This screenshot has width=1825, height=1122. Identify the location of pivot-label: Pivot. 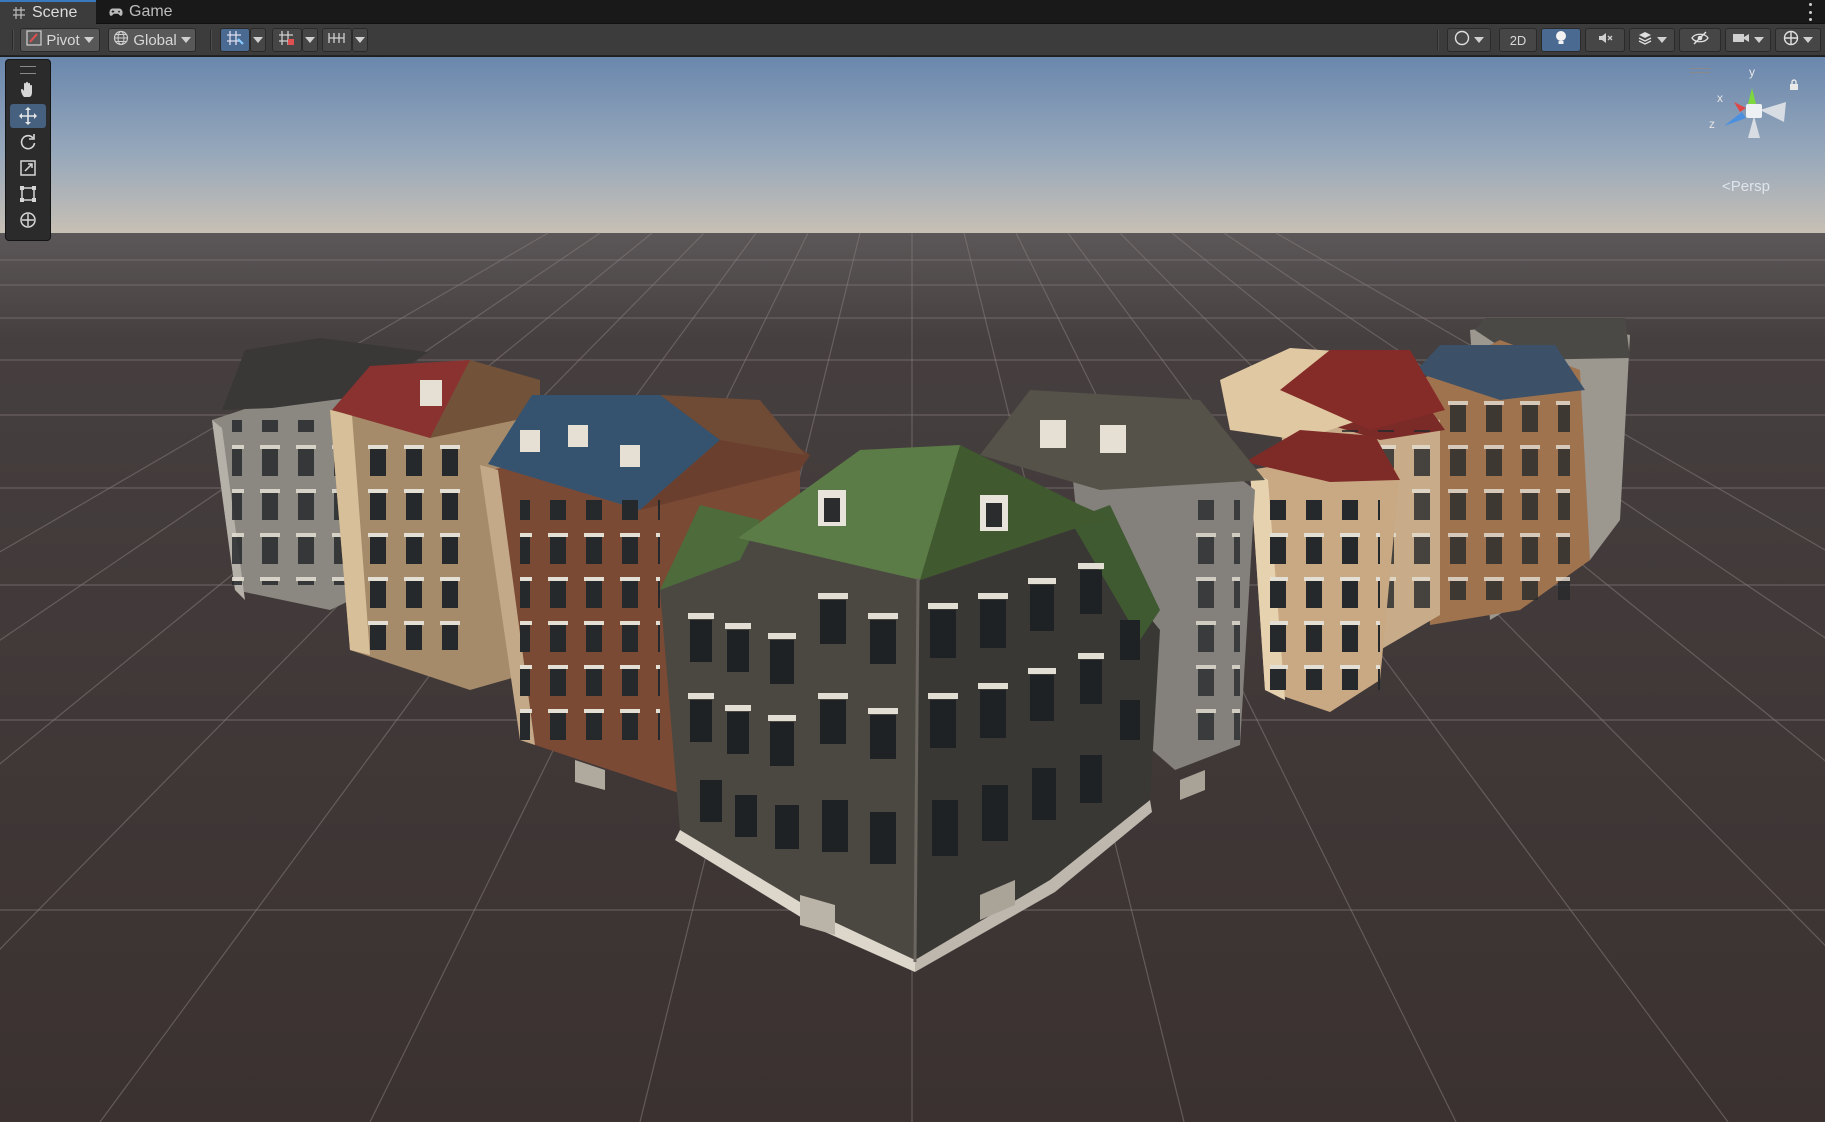
(63, 40).